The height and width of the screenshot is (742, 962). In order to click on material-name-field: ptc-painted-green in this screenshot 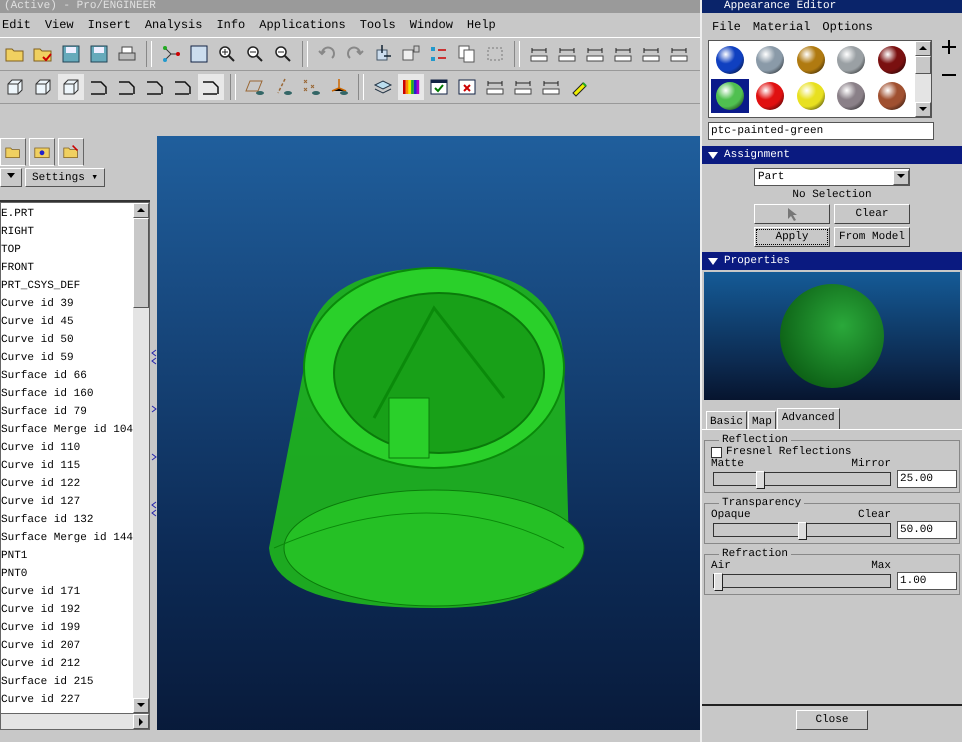, I will do `click(821, 131)`.